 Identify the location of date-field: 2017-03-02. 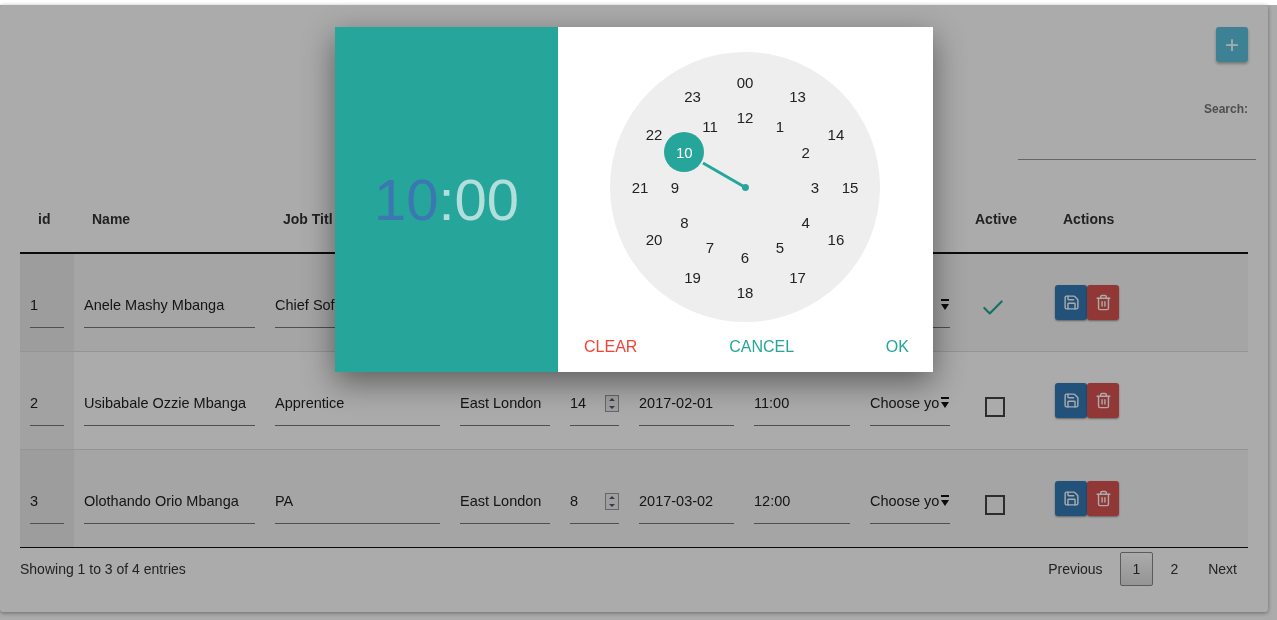
(686, 501).